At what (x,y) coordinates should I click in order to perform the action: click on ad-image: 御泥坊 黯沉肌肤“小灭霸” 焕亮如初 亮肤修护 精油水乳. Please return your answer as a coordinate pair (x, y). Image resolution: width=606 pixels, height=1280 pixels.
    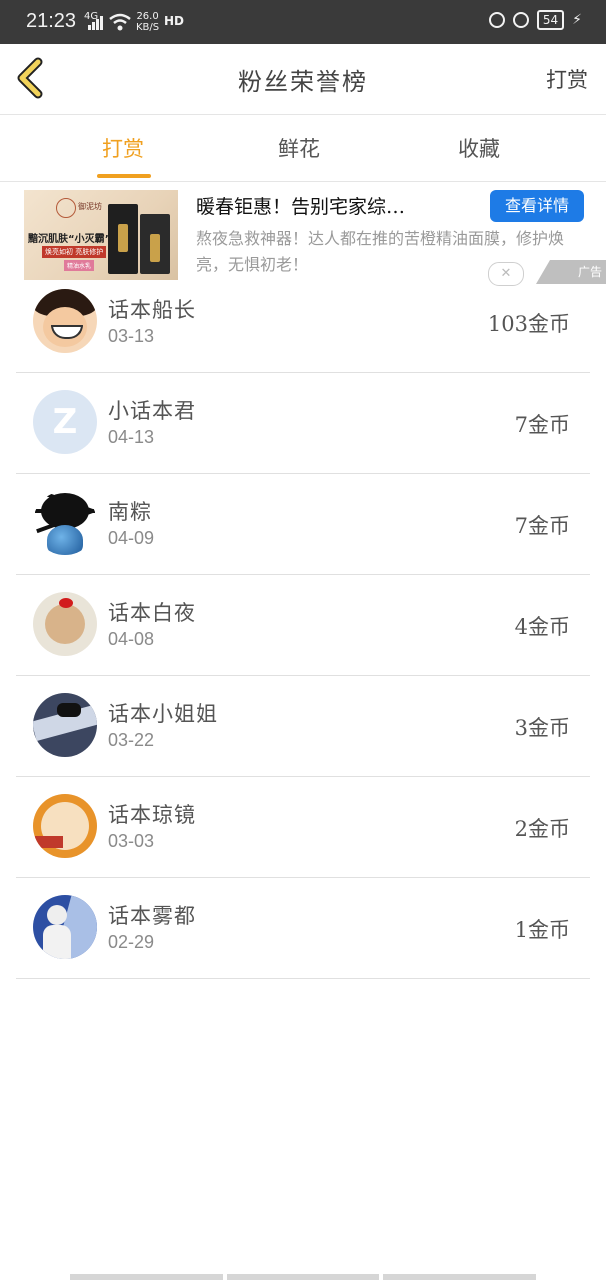
    Looking at the image, I should click on (101, 235).